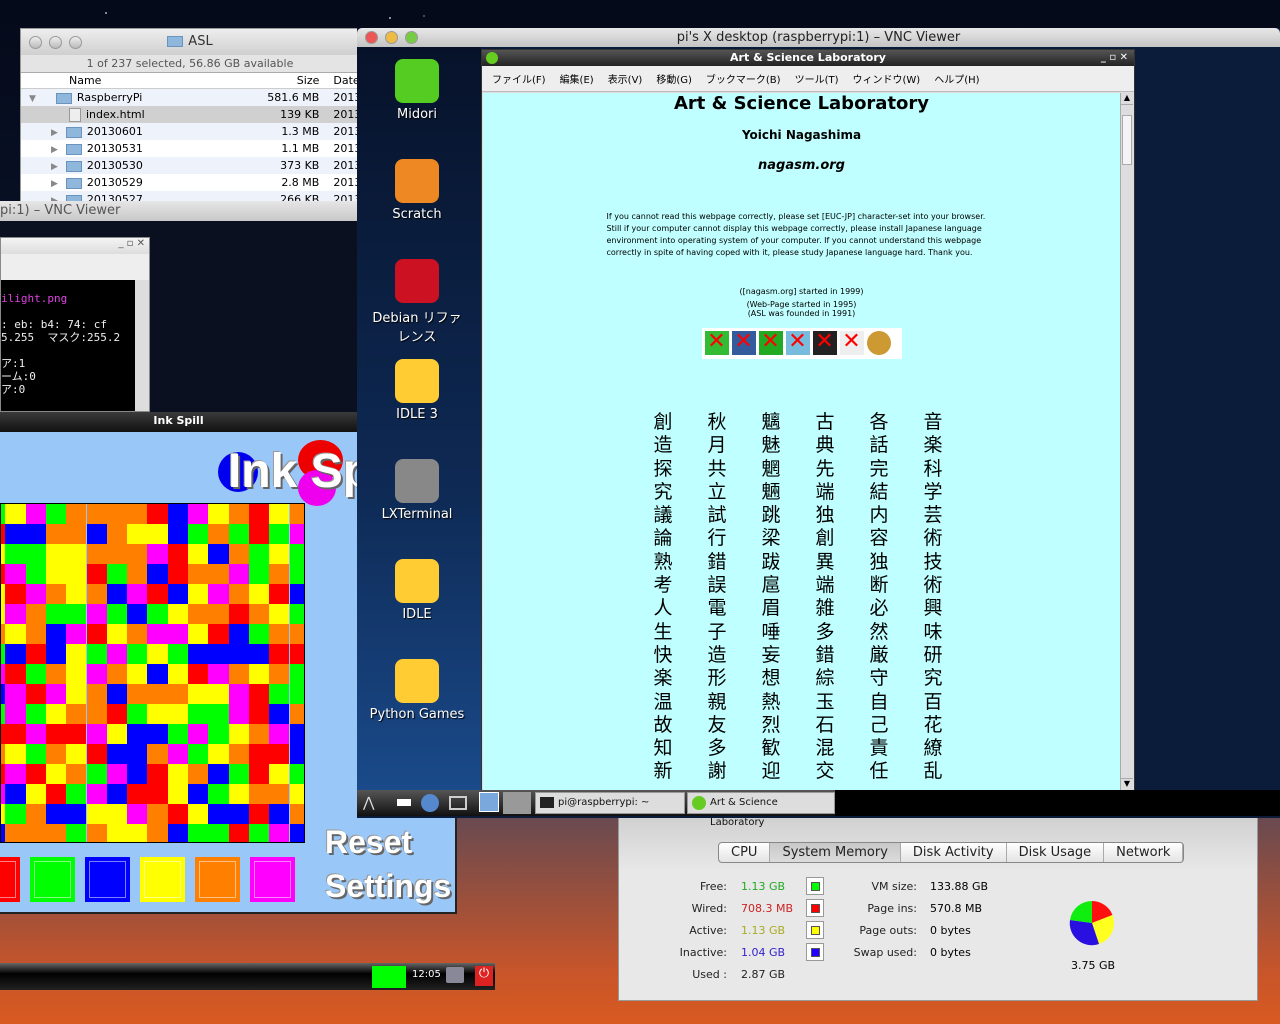 The width and height of the screenshot is (1280, 1024). What do you see at coordinates (417, 302) in the screenshot?
I see `desktop-icon-debian: Debian リファレンス` at bounding box center [417, 302].